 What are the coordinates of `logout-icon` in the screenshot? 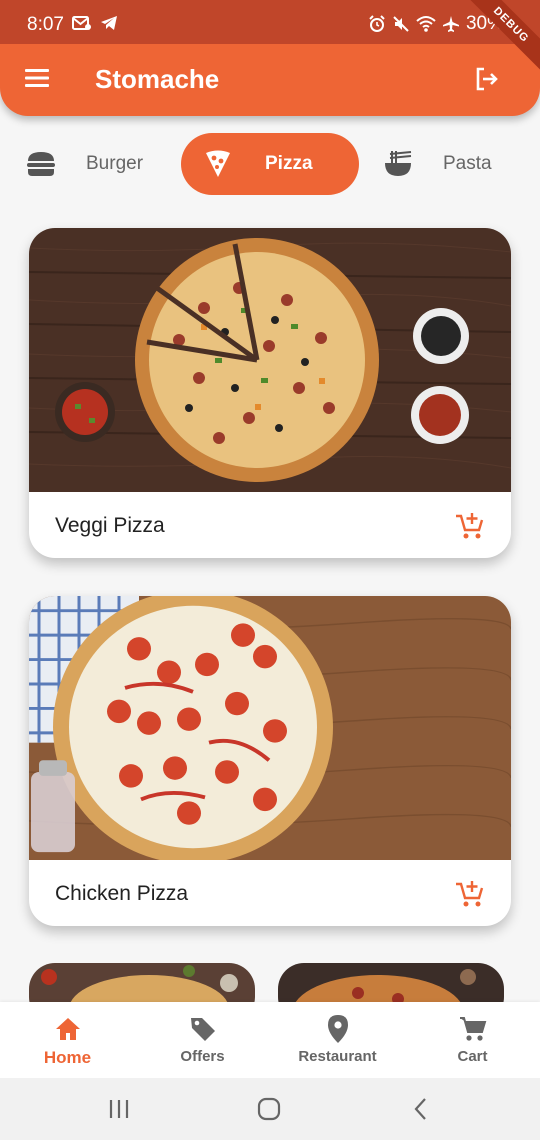 It's located at (487, 79).